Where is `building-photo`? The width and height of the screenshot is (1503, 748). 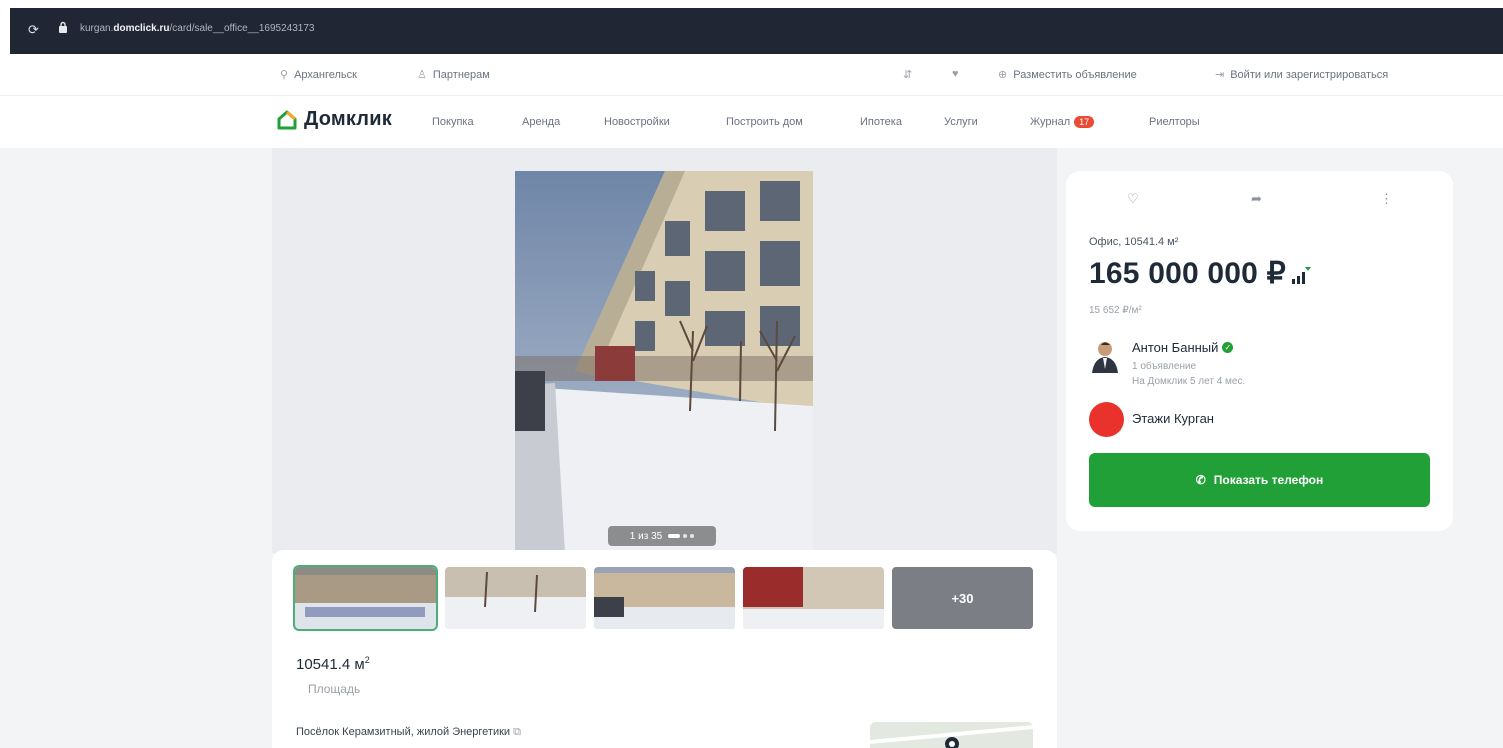 building-photo is located at coordinates (664, 362).